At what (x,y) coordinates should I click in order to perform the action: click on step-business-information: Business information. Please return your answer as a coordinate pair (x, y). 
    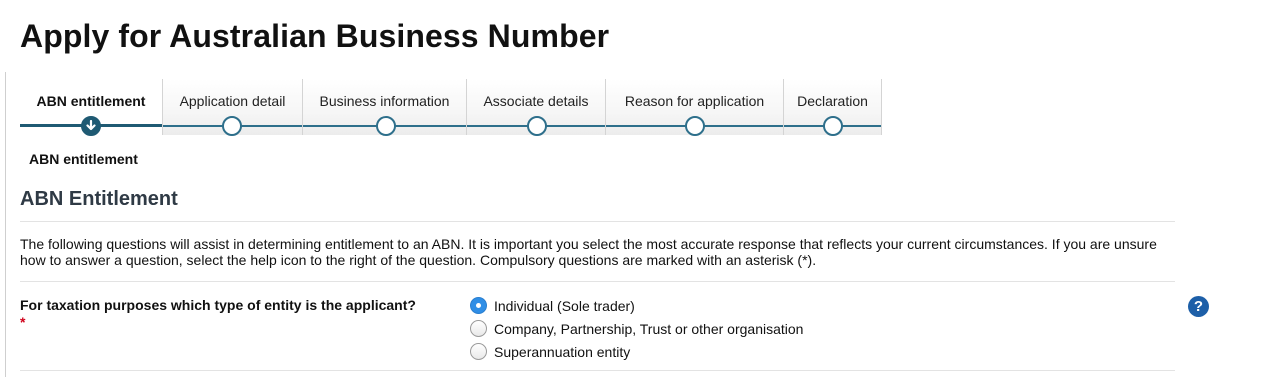
    Looking at the image, I should click on (385, 107).